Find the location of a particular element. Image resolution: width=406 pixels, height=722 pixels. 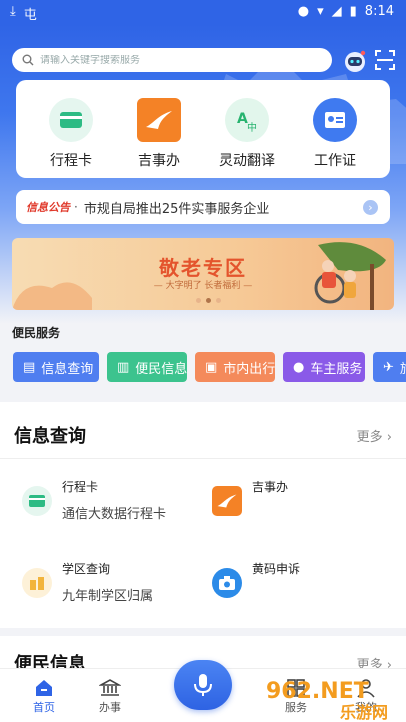

microphone-icon is located at coordinates (203, 685).